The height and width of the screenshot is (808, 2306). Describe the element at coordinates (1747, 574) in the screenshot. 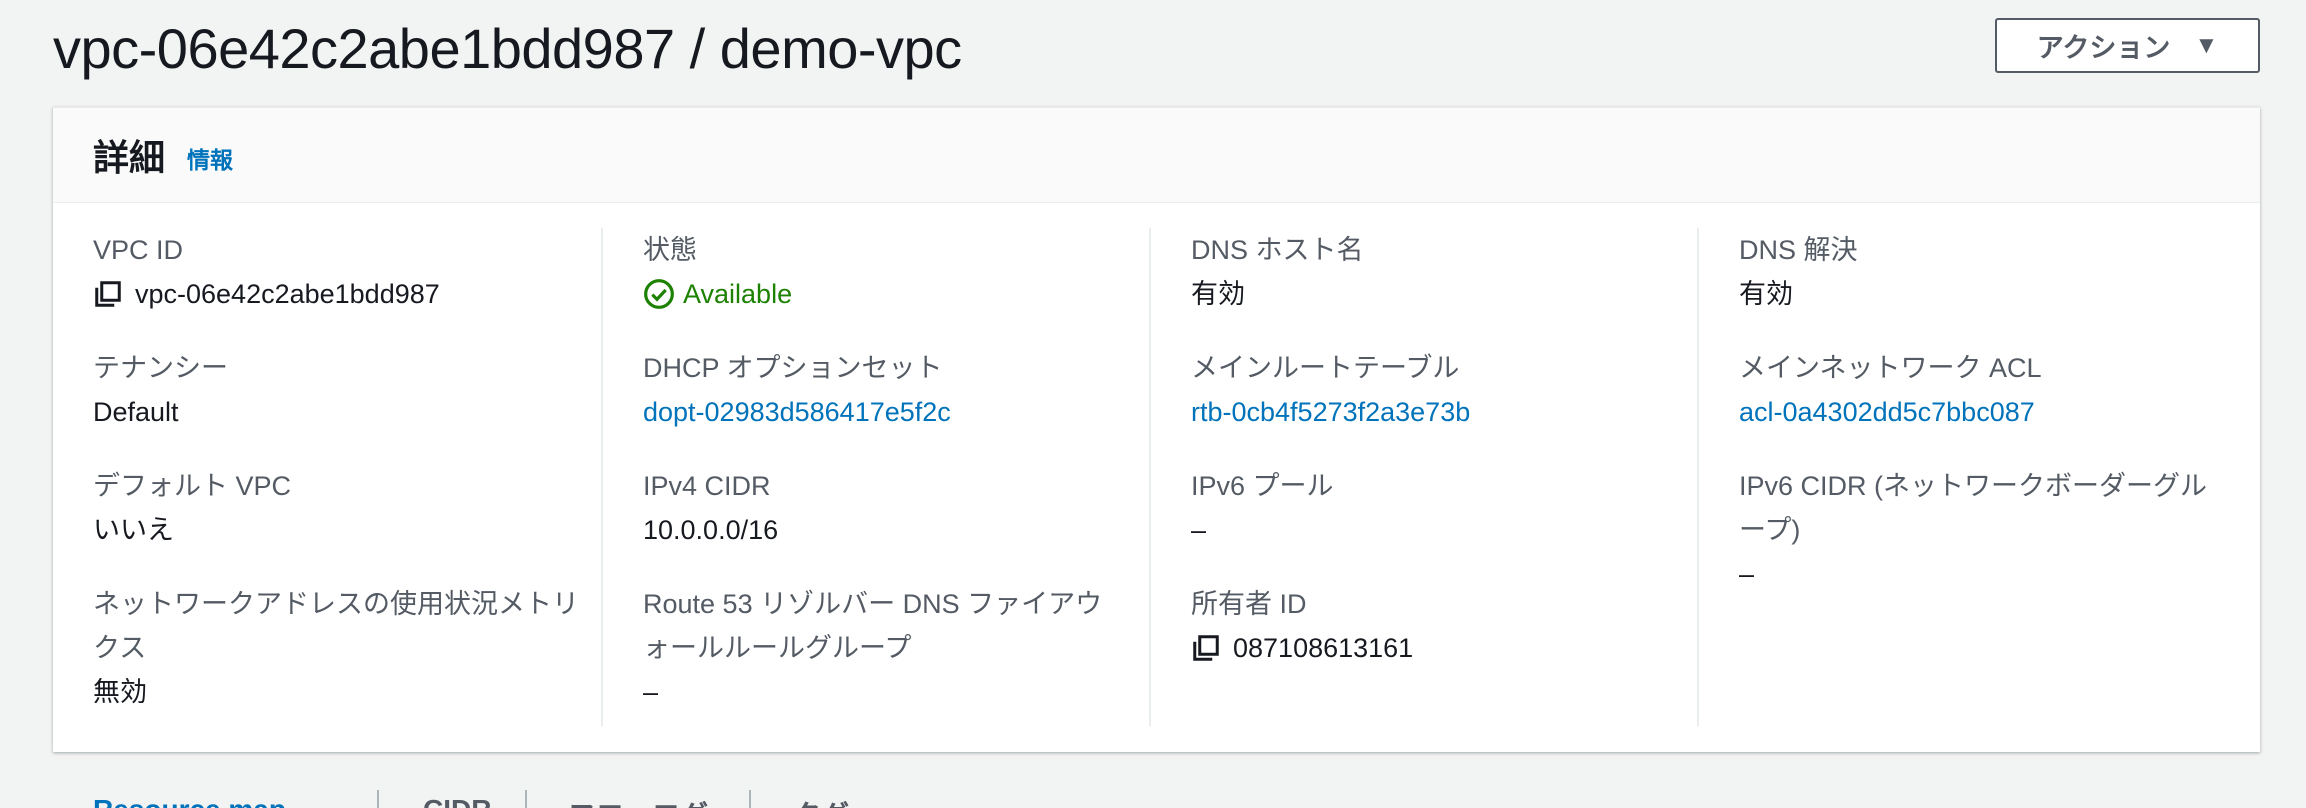

I see `ipv6-cidr-value: –` at that location.